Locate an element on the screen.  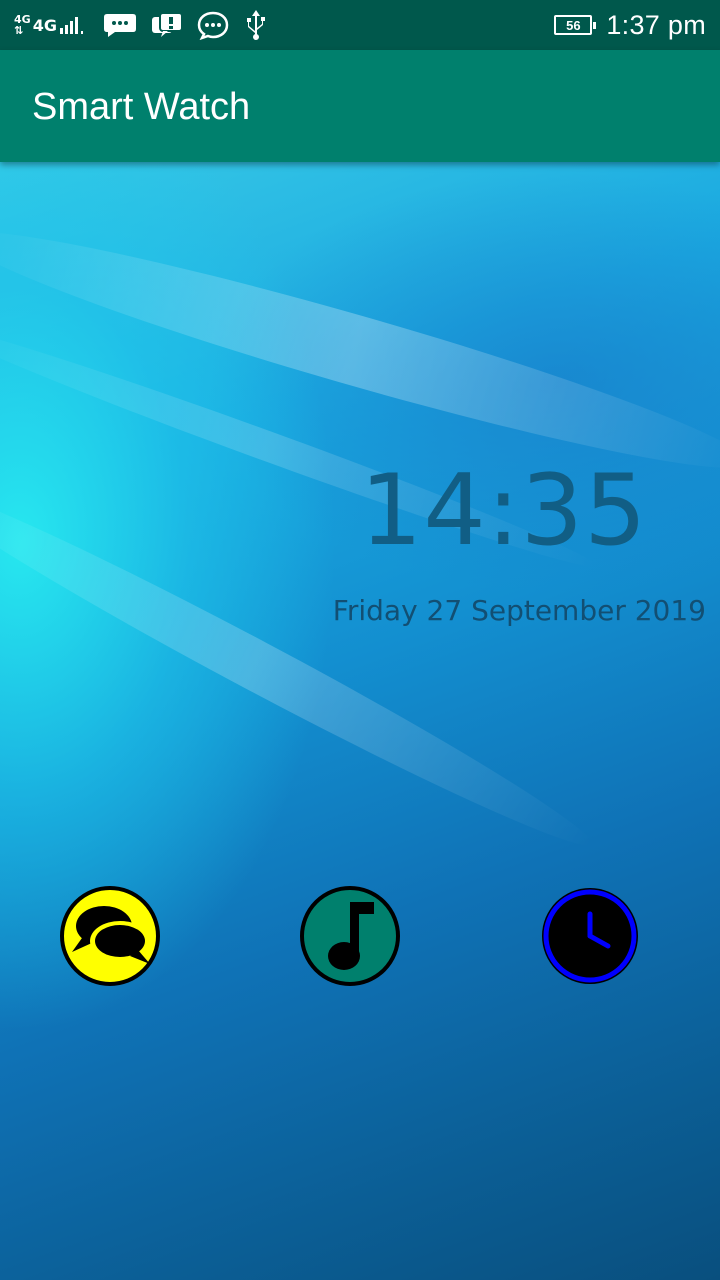
chat-notification-icon is located at coordinates (167, 24).